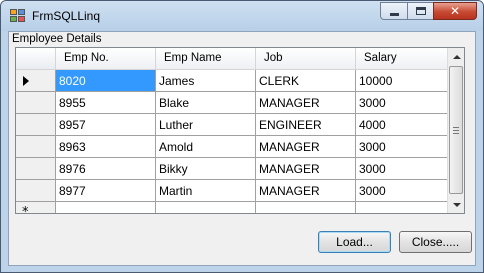  I want to click on cell-salary: 10000, so click(406, 81).